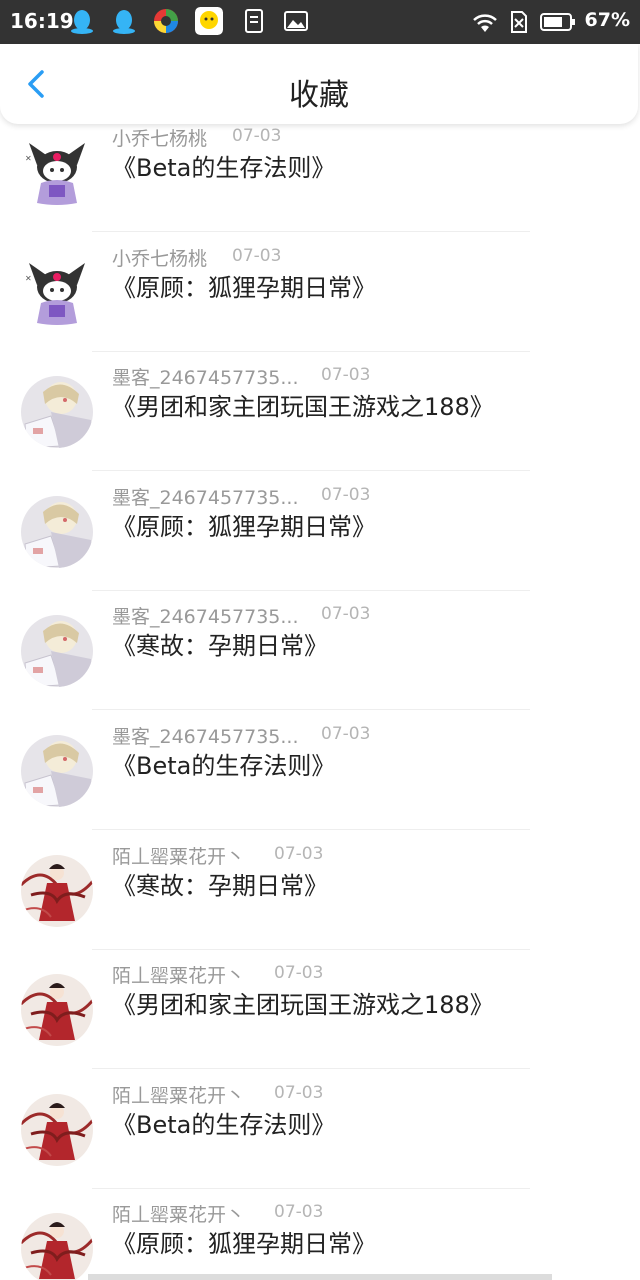 The height and width of the screenshot is (1280, 640). I want to click on status-bar: 16:19 67%, so click(320, 22).